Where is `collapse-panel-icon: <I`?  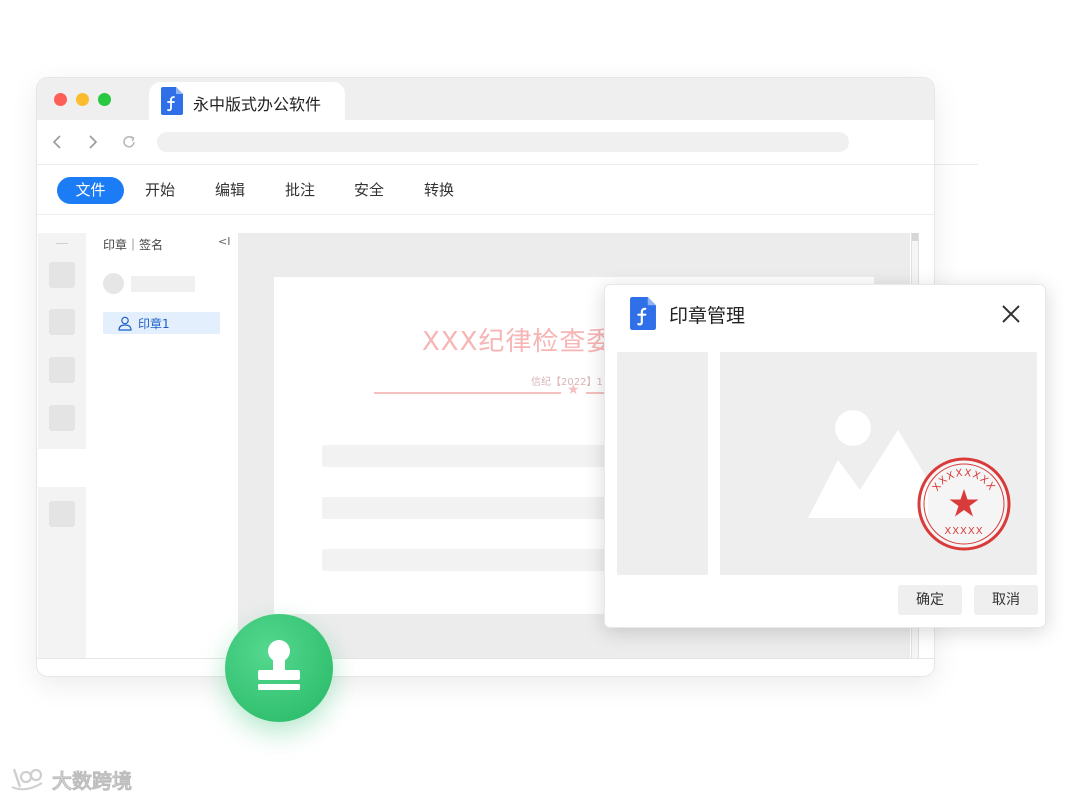 collapse-panel-icon: <I is located at coordinates (224, 241).